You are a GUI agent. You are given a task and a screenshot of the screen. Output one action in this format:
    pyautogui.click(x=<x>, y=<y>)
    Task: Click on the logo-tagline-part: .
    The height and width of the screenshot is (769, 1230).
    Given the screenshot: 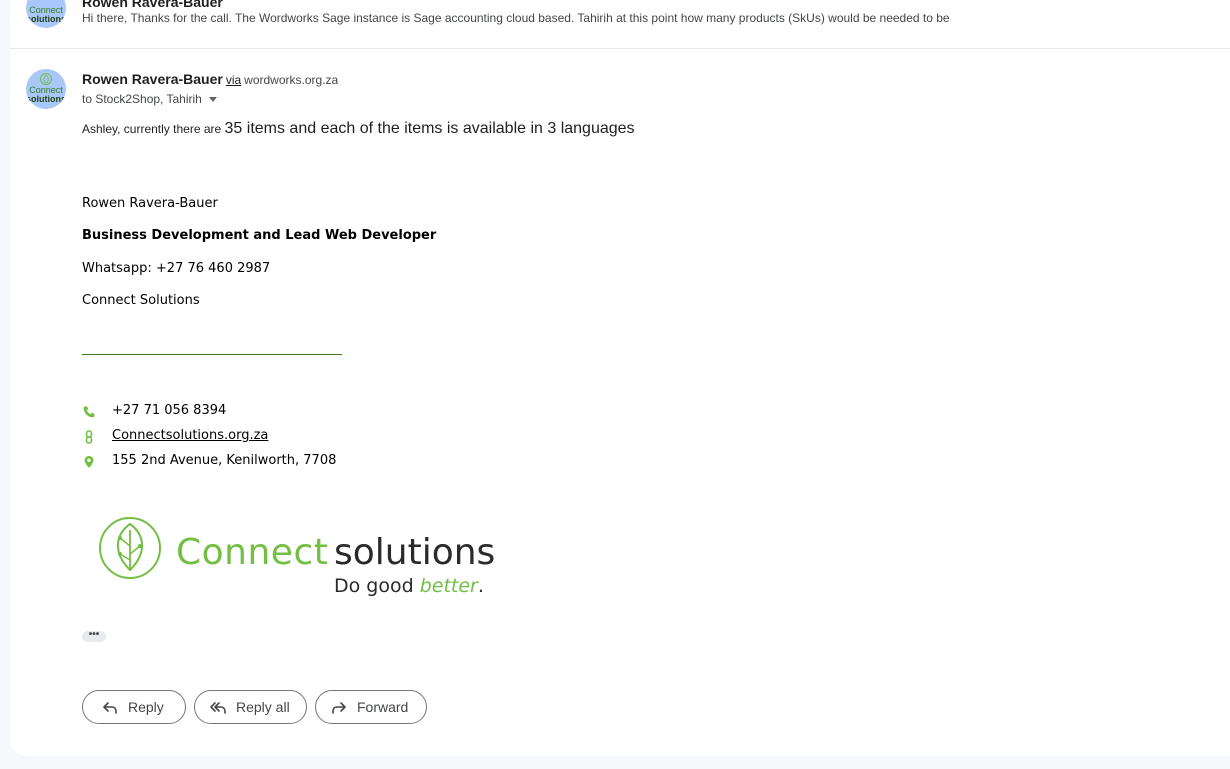 What is the action you would take?
    pyautogui.click(x=480, y=586)
    